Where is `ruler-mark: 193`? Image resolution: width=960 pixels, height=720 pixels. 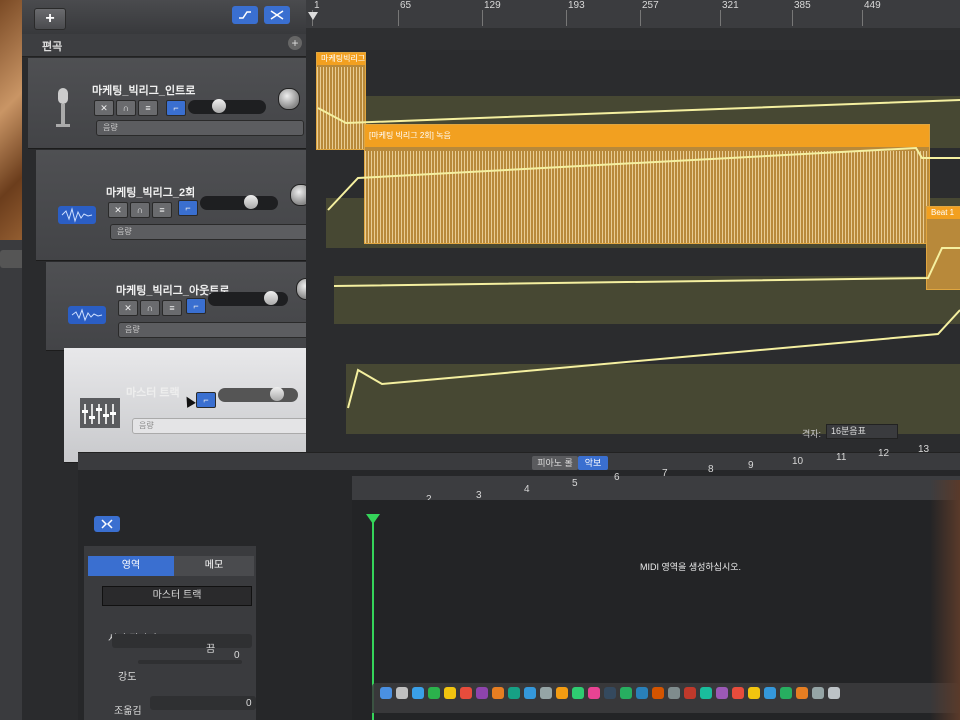
ruler-mark: 193 is located at coordinates (576, 5).